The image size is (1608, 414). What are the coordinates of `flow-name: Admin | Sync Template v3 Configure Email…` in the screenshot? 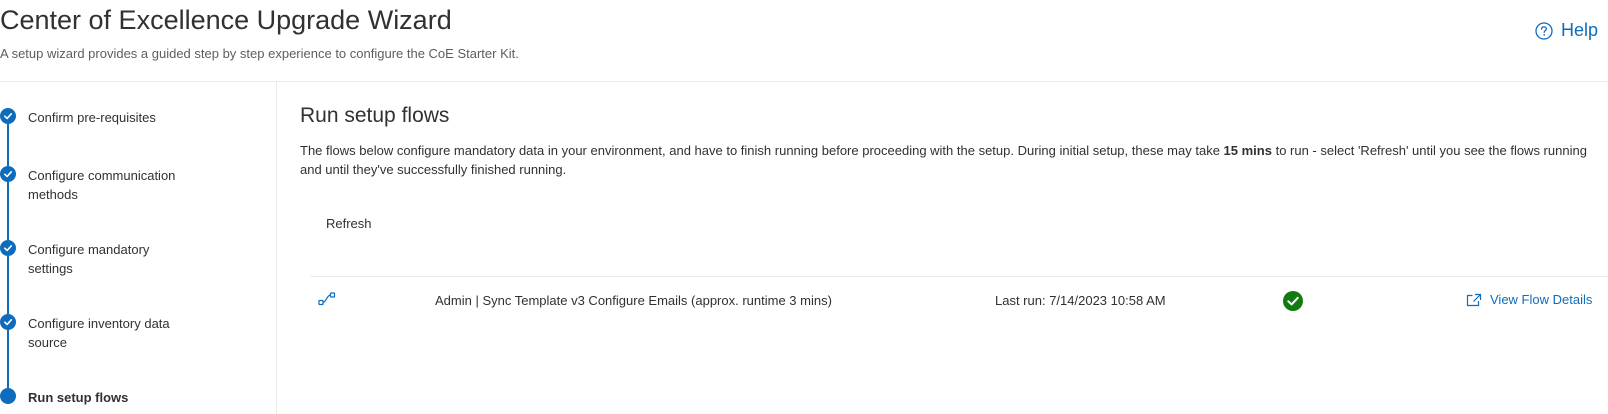 It's located at (633, 300).